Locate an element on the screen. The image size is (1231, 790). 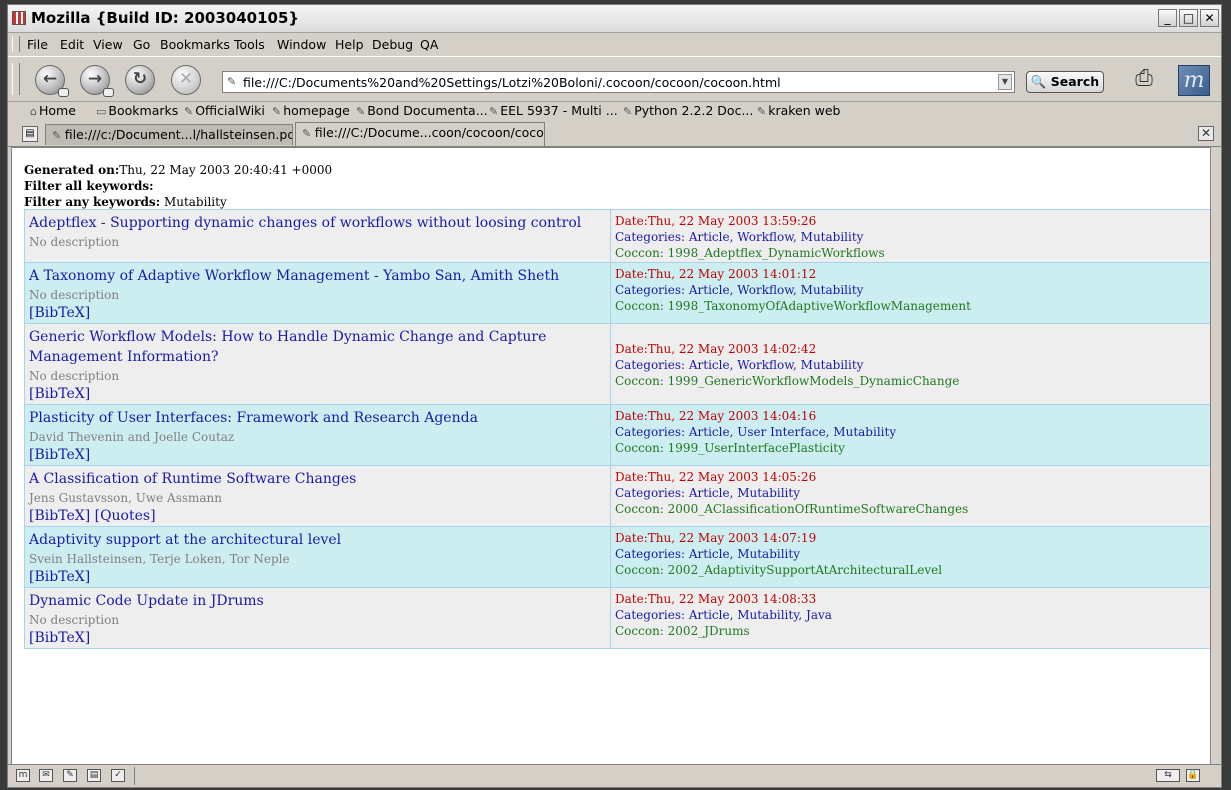
reload-button: ↻ is located at coordinates (140, 80).